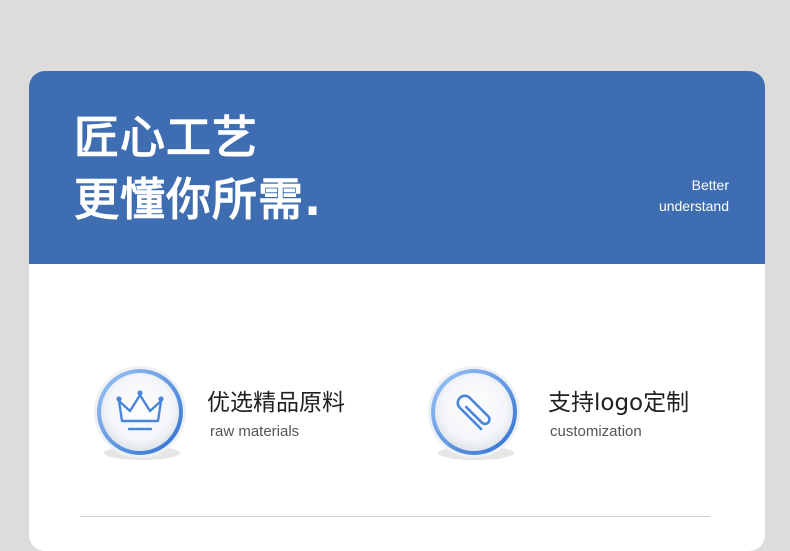  I want to click on feature-raw-materials: 优选精品原料 raw materials, so click(254, 413).